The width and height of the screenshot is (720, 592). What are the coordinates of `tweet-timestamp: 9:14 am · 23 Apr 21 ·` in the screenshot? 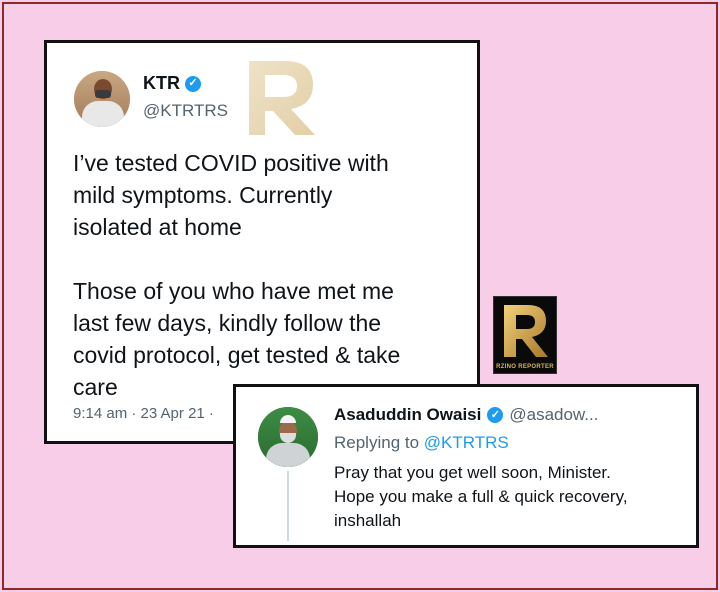 It's located at (143, 413).